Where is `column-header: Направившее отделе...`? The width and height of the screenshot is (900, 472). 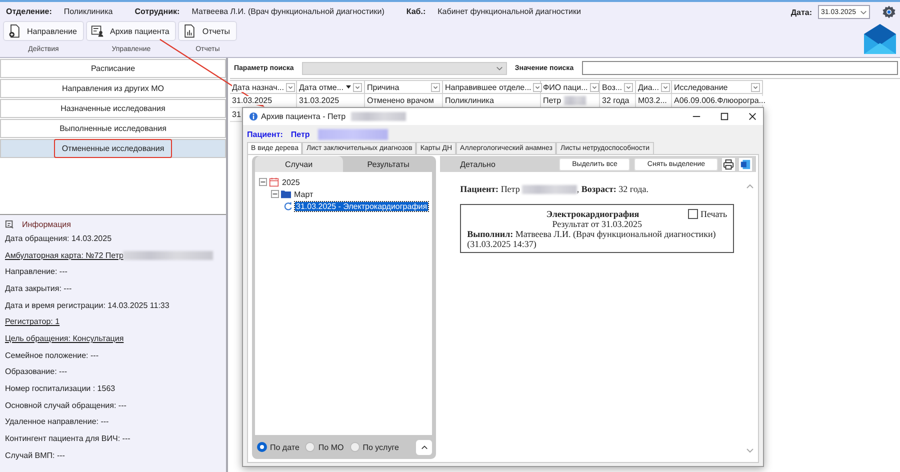 column-header: Направившее отделе... is located at coordinates (492, 87).